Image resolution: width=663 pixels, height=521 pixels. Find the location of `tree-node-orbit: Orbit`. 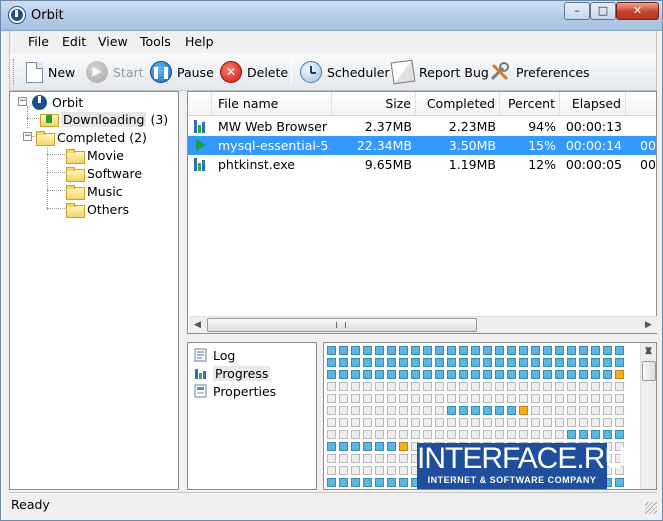

tree-node-orbit: Orbit is located at coordinates (57, 102).